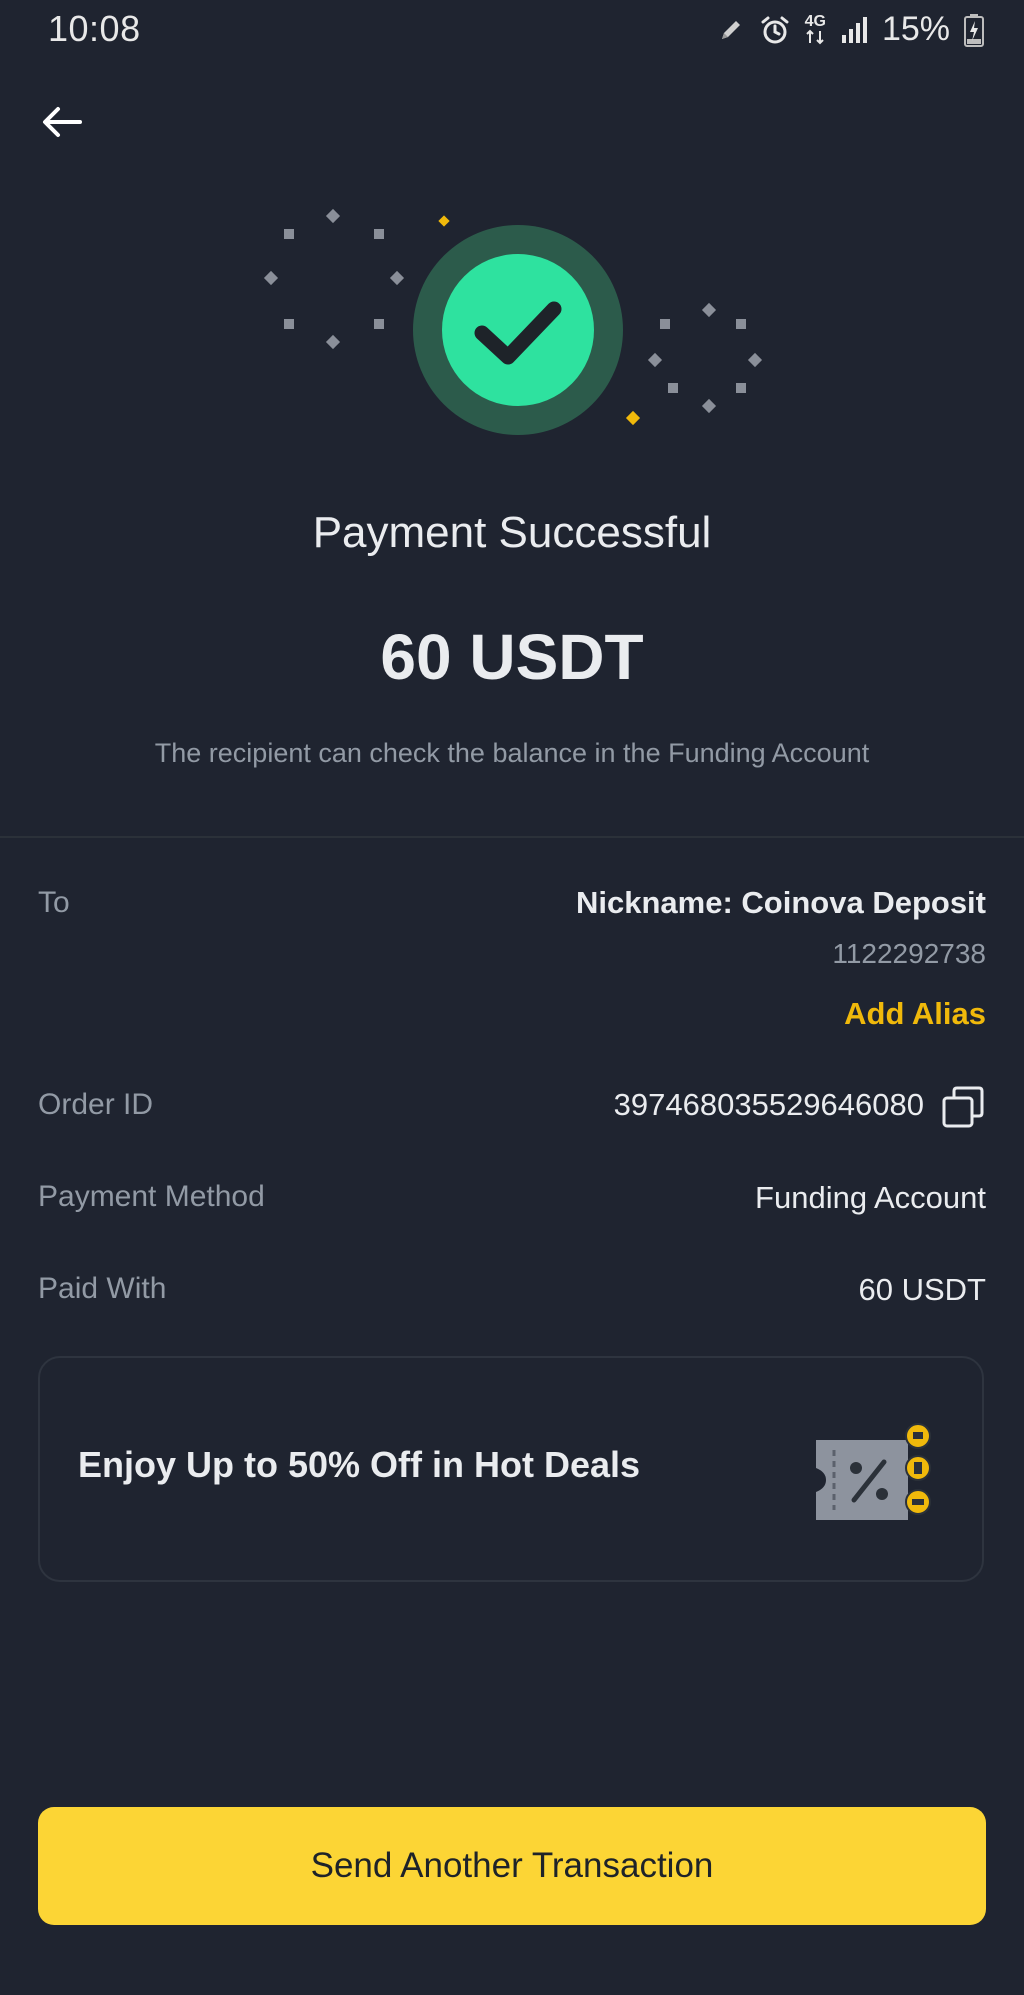 The height and width of the screenshot is (1995, 1024). What do you see at coordinates (512, 837) in the screenshot?
I see `divider` at bounding box center [512, 837].